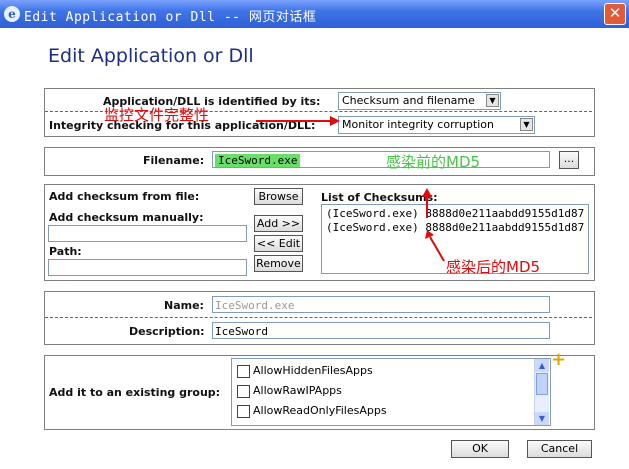  What do you see at coordinates (278, 263) in the screenshot?
I see `remove-checksum-button: Remove` at bounding box center [278, 263].